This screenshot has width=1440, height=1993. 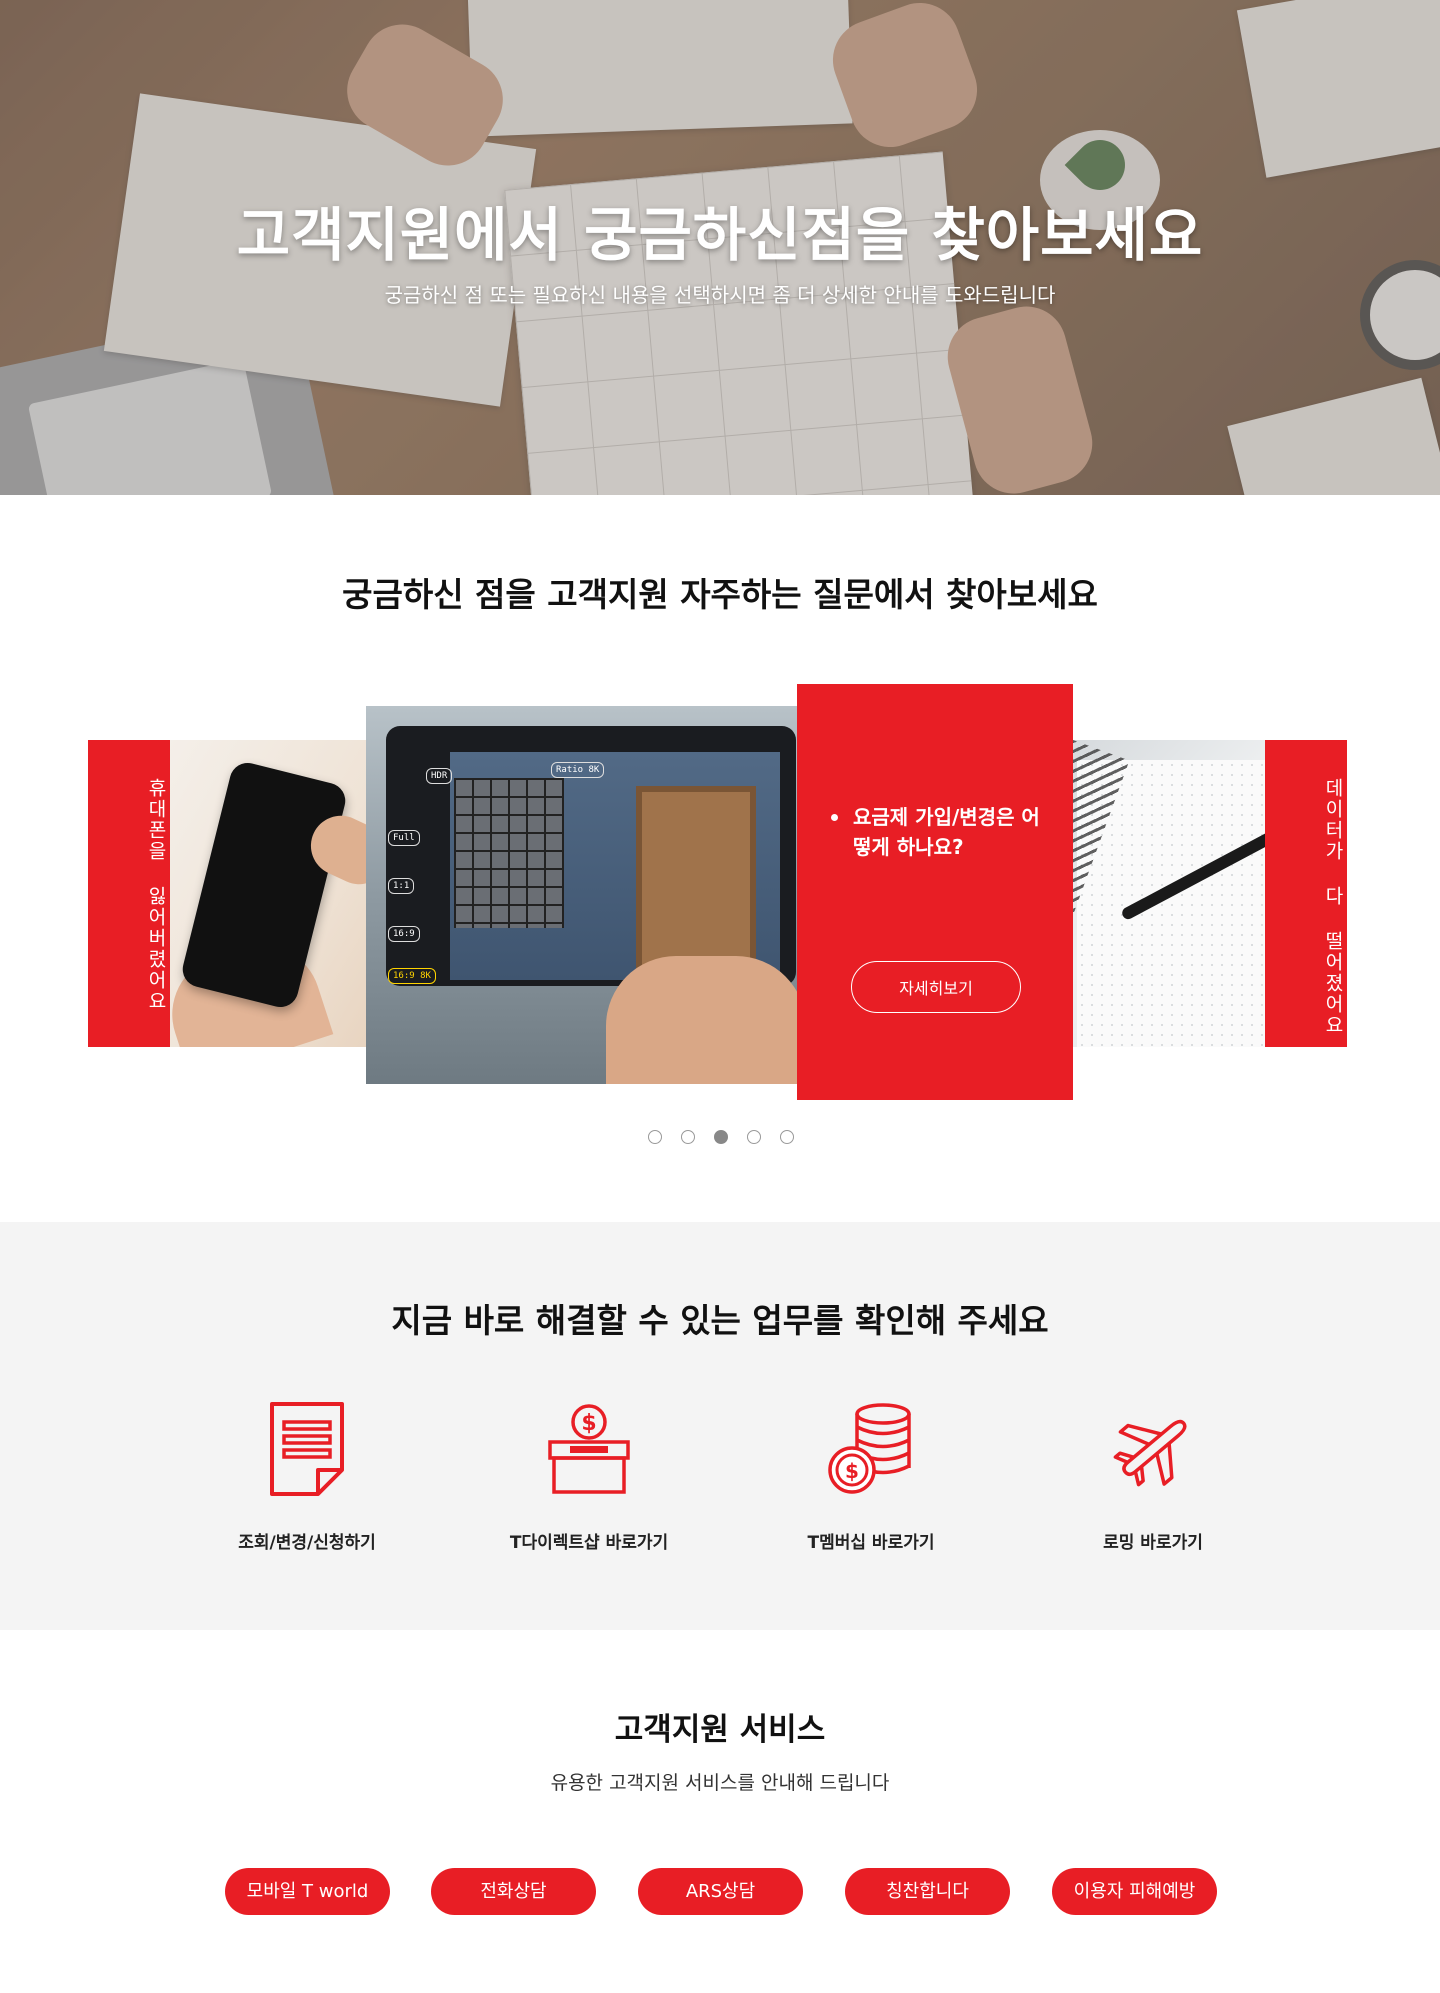 What do you see at coordinates (927, 1891) in the screenshot?
I see `service-compliment-button: 칭찬합니다` at bounding box center [927, 1891].